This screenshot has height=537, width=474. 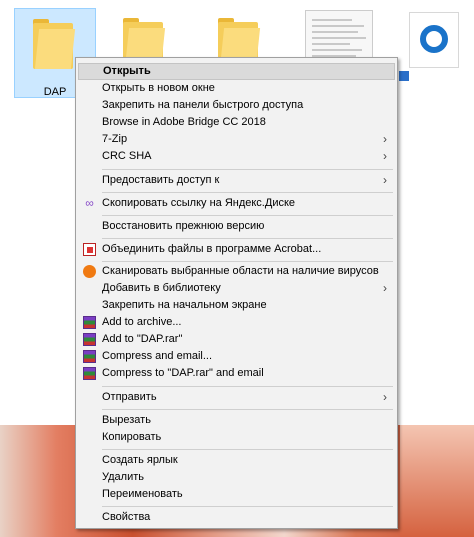 I want to click on menu-item-label: Browse in Adobe Bridge CC 2018, so click(x=184, y=122).